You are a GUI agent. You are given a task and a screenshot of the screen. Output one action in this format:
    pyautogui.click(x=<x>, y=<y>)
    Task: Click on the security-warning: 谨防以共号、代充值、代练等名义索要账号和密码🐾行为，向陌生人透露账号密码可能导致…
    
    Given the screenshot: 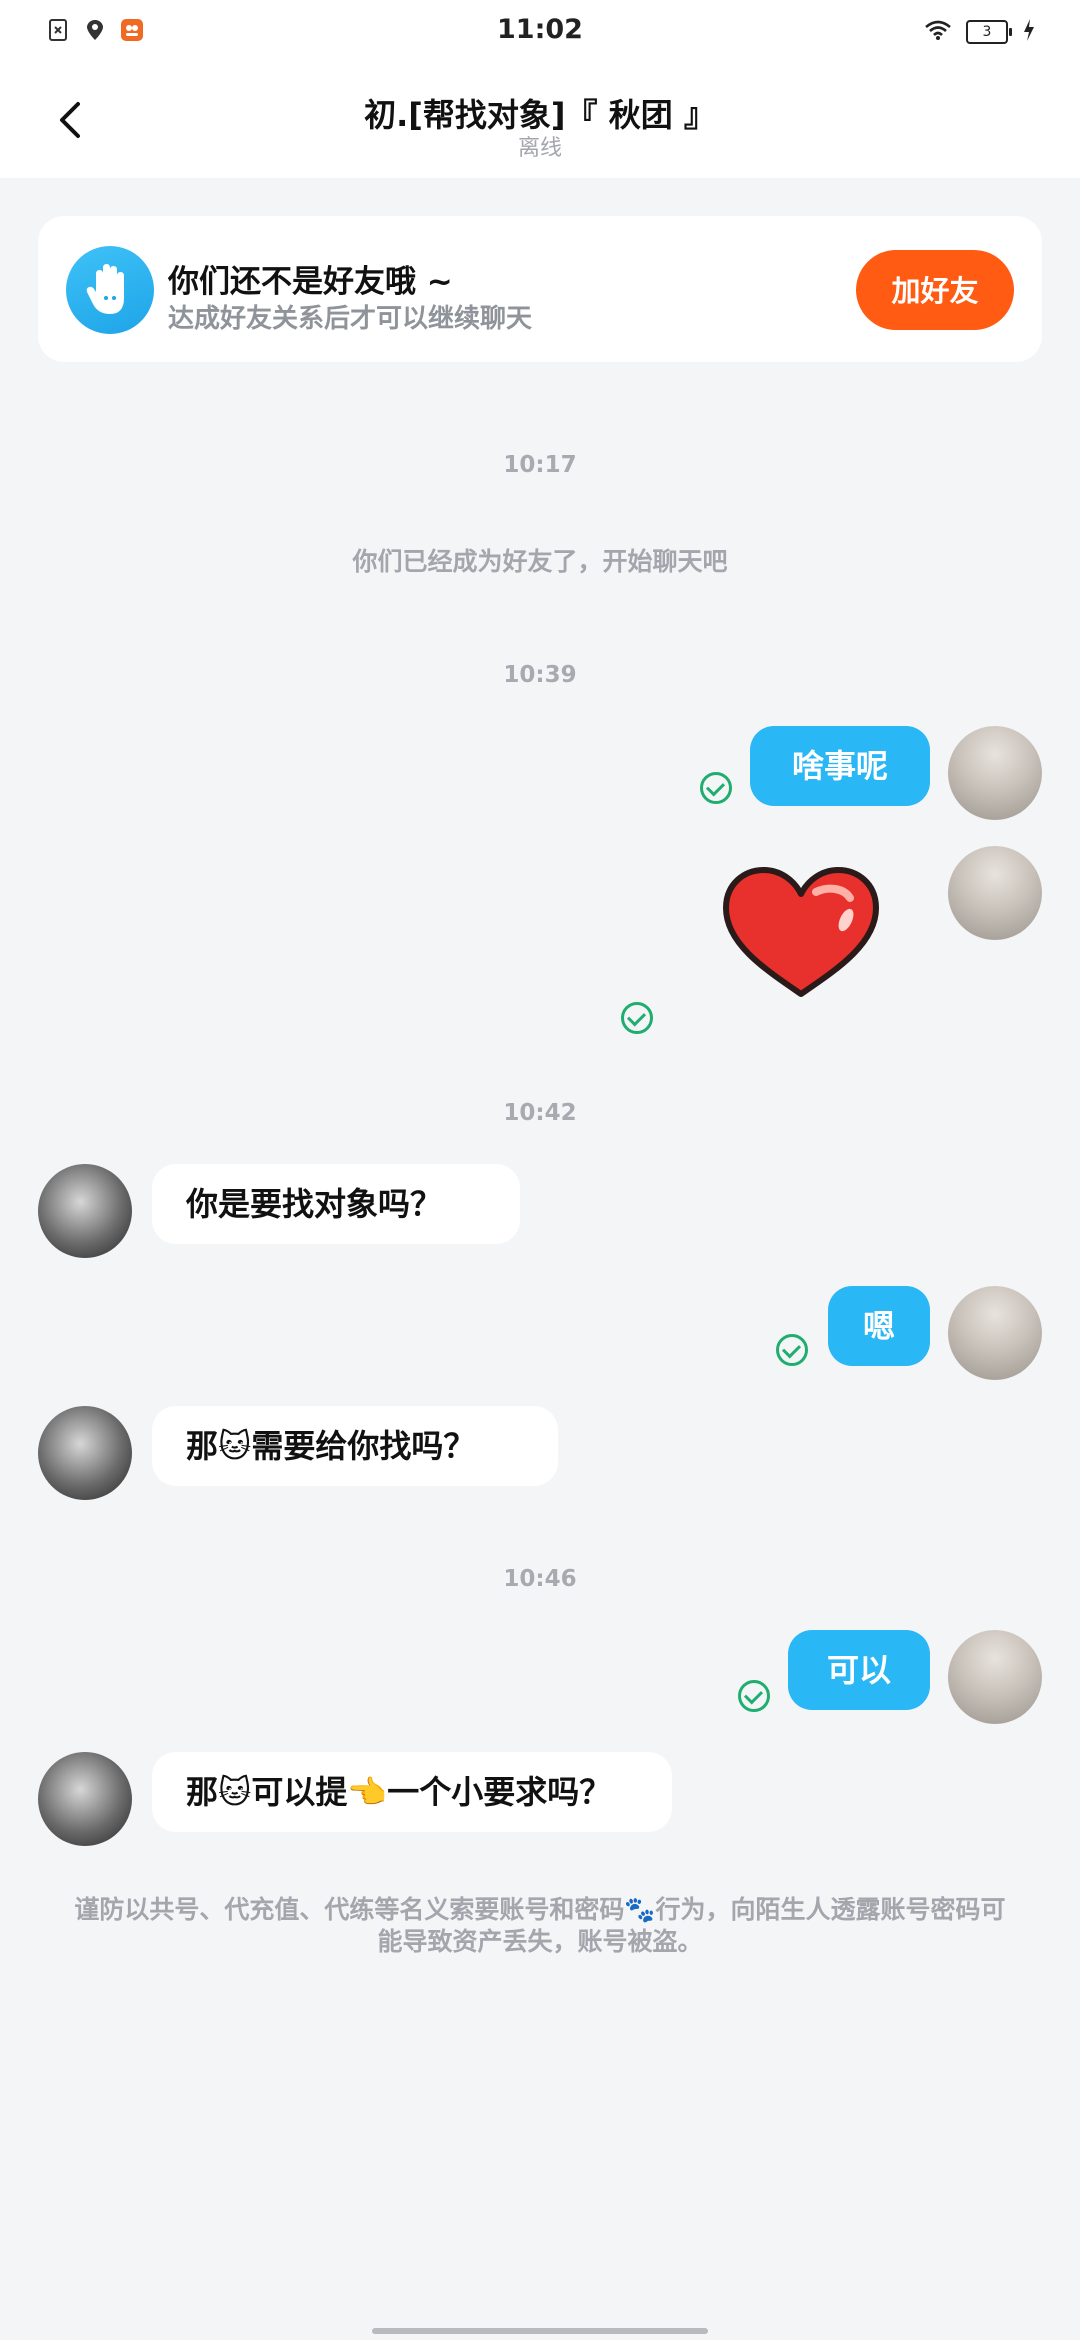 What is the action you would take?
    pyautogui.click(x=540, y=1925)
    